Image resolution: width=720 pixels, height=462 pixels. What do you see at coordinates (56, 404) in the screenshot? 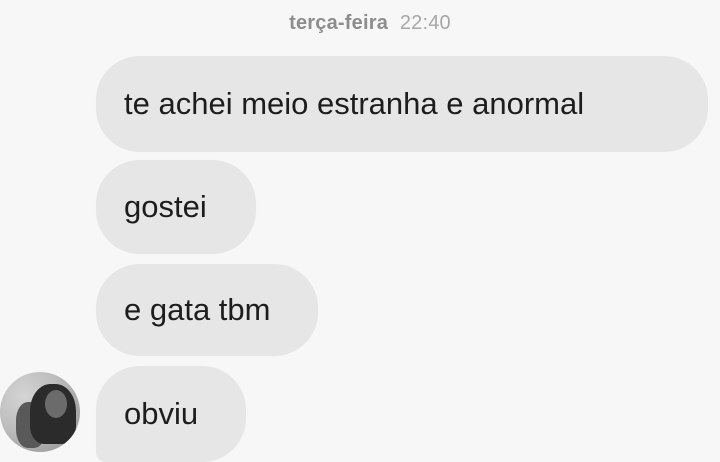
I see `avatar-photo-shape` at bounding box center [56, 404].